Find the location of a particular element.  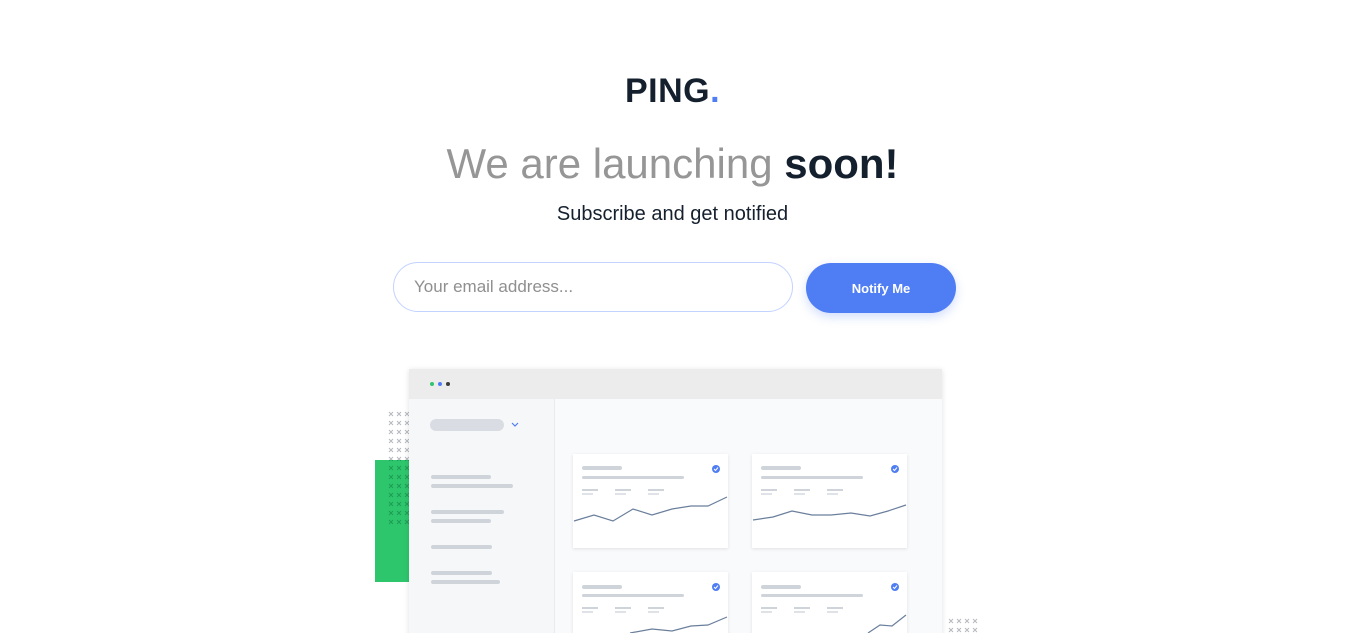

brand-logo: PING. is located at coordinates (672, 91).